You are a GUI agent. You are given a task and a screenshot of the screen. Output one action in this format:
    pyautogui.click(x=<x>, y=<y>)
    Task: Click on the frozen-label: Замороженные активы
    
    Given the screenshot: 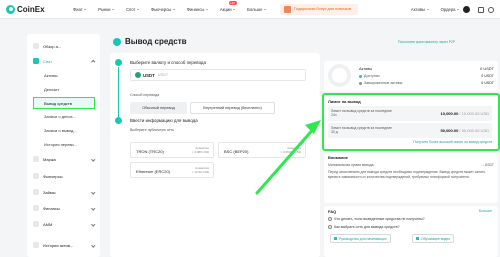 What is the action you would take?
    pyautogui.click(x=383, y=83)
    